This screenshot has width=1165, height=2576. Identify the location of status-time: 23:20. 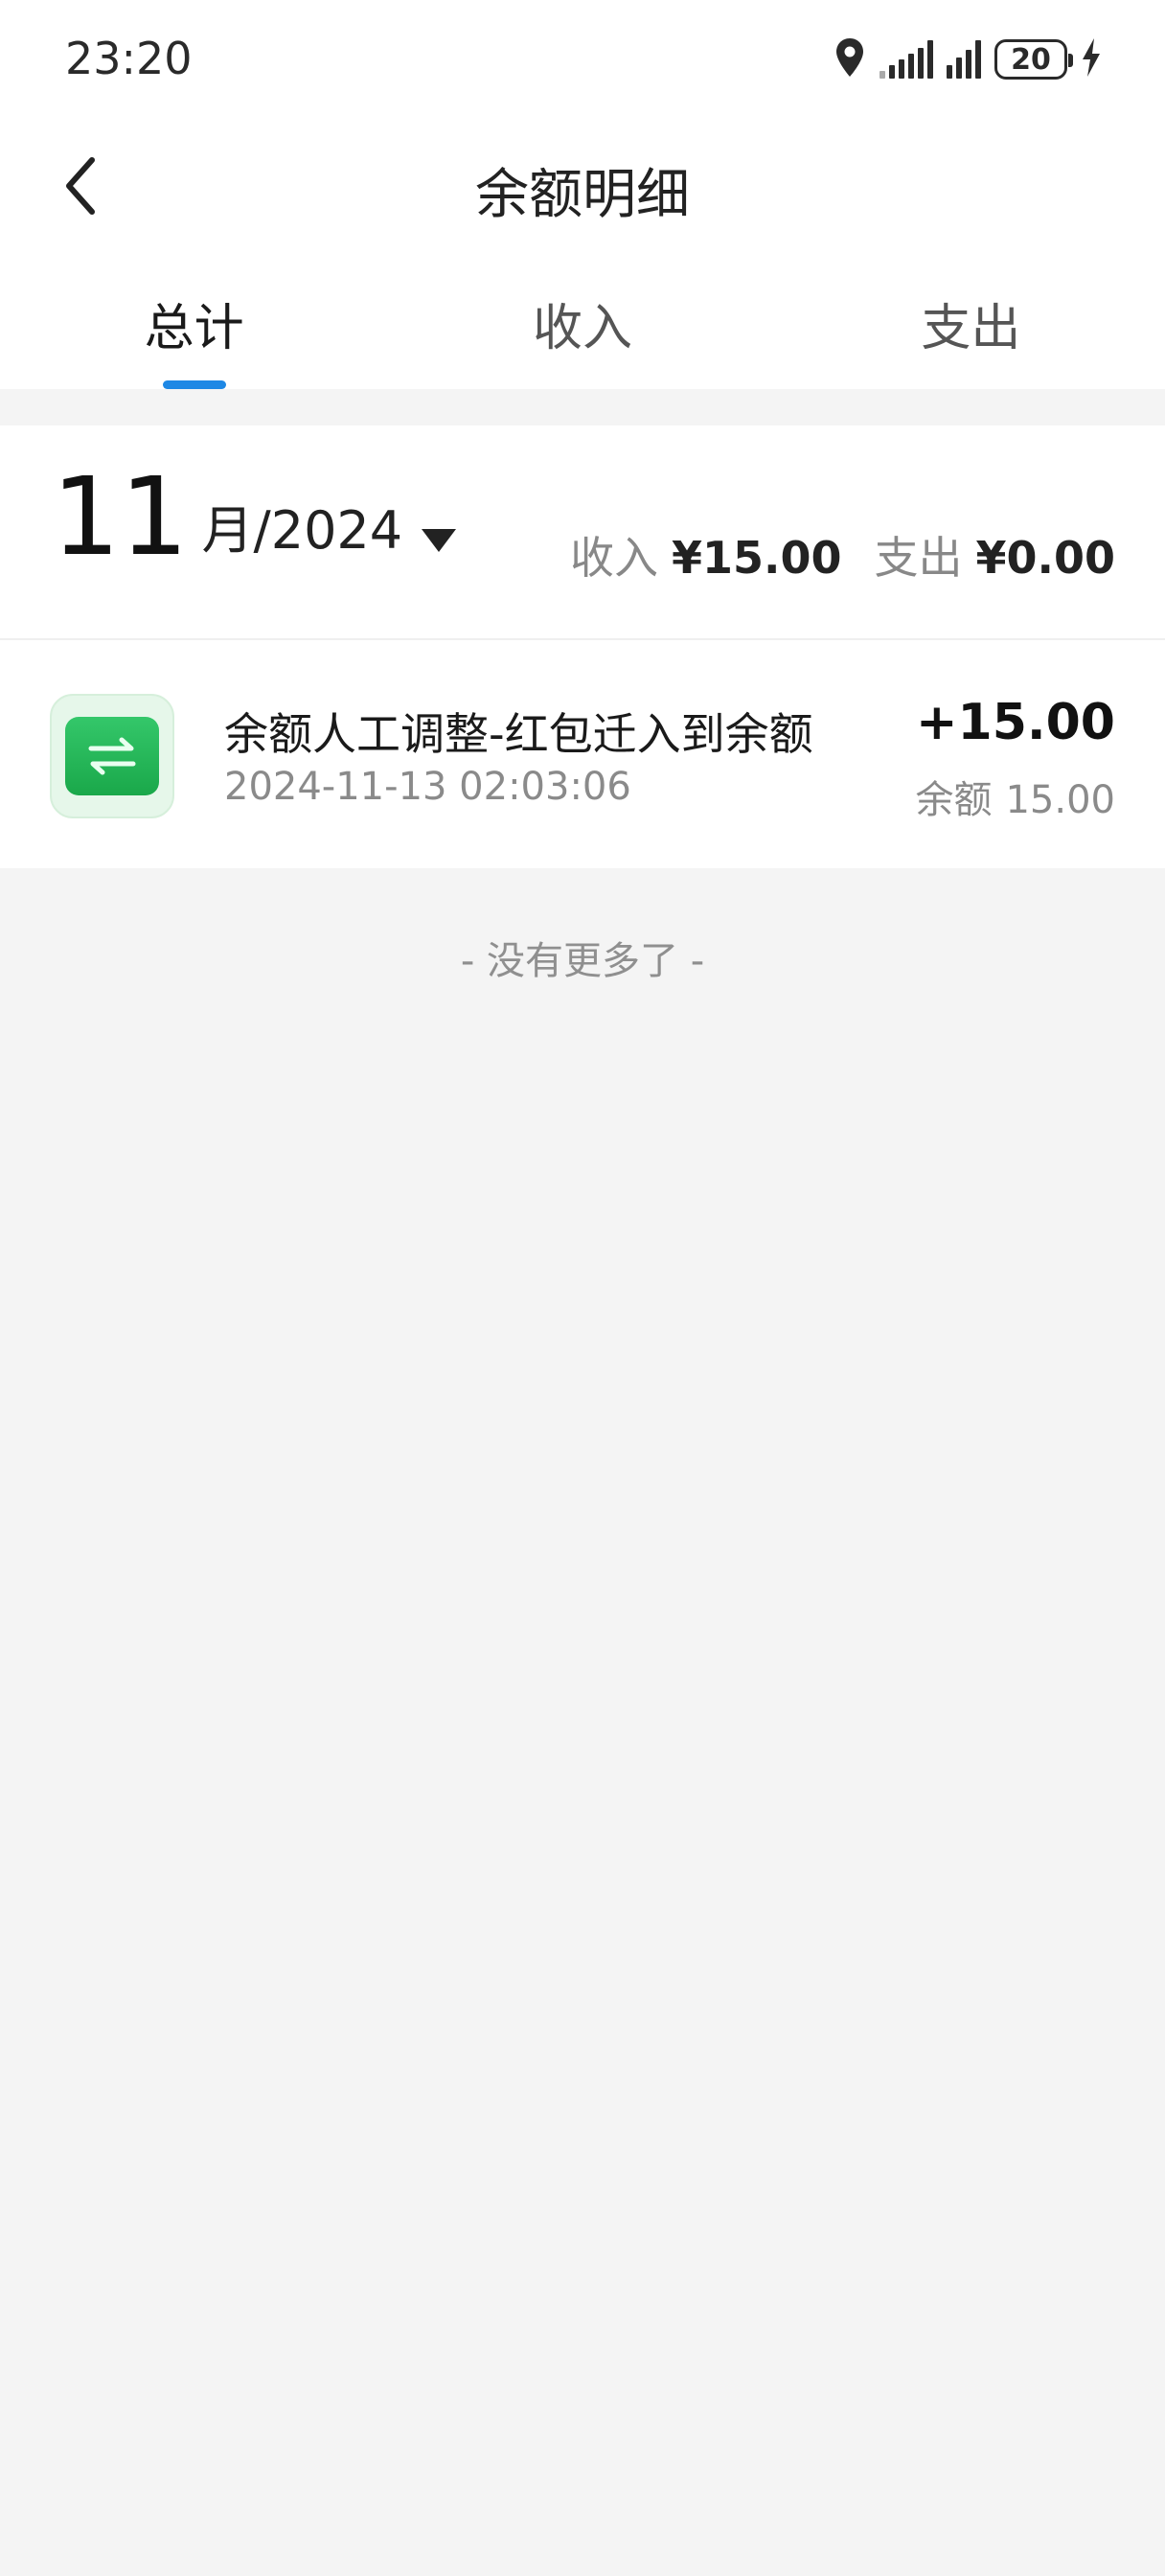
(129, 58).